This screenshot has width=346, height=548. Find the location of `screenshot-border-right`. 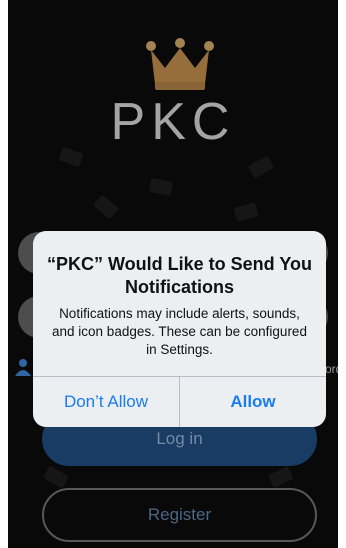

screenshot-border-right is located at coordinates (342, 274).